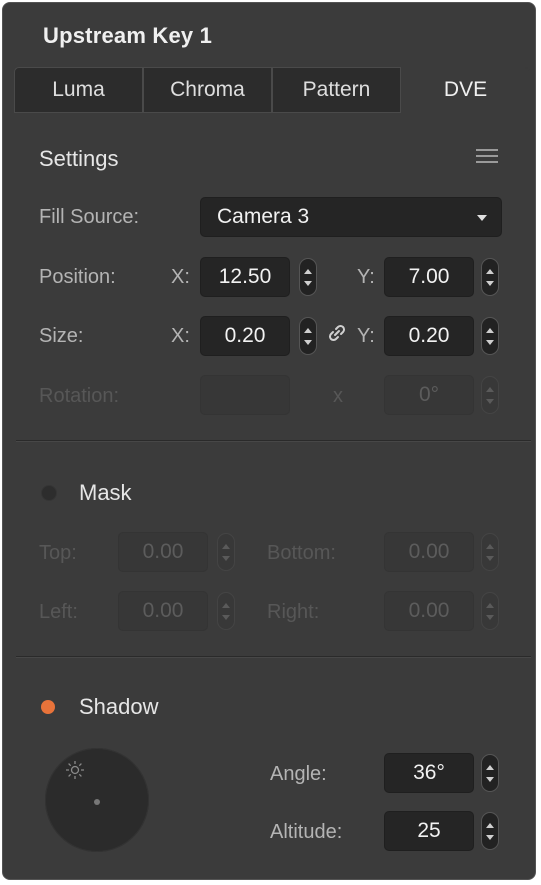 This screenshot has width=541, height=885. Describe the element at coordinates (337, 333) in the screenshot. I see `chain-link-icon` at that location.